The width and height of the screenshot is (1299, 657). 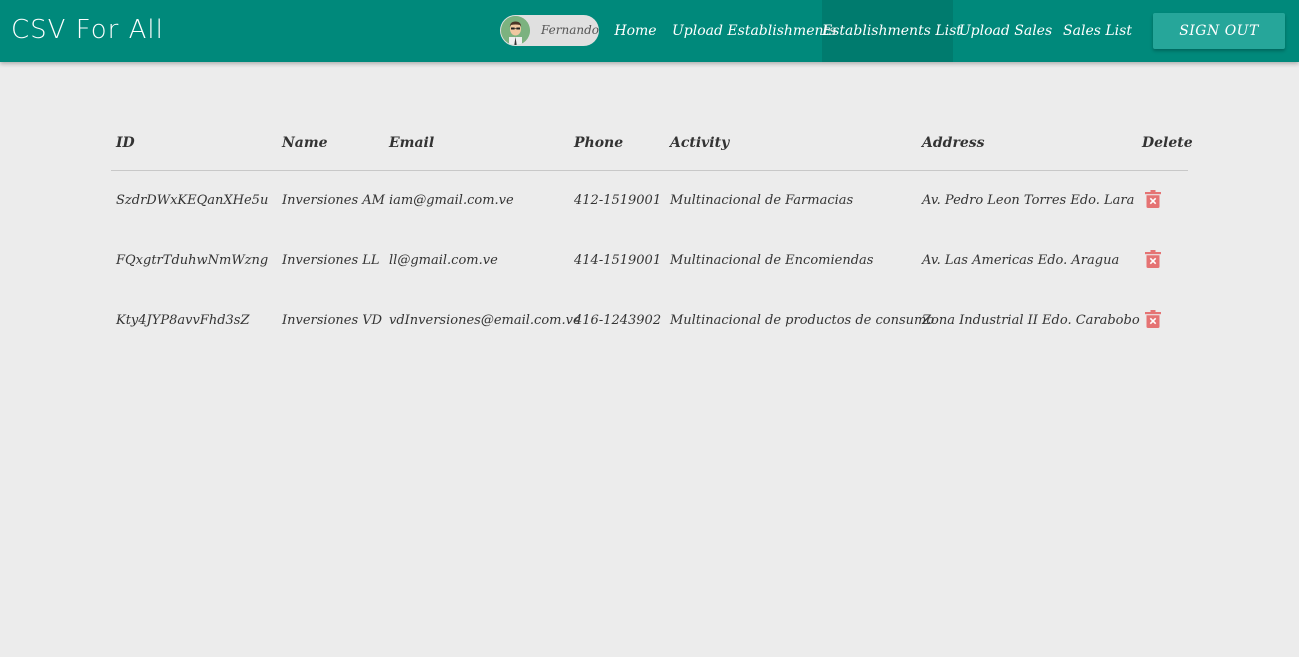 What do you see at coordinates (515, 30) in the screenshot?
I see `user-avatar-icon` at bounding box center [515, 30].